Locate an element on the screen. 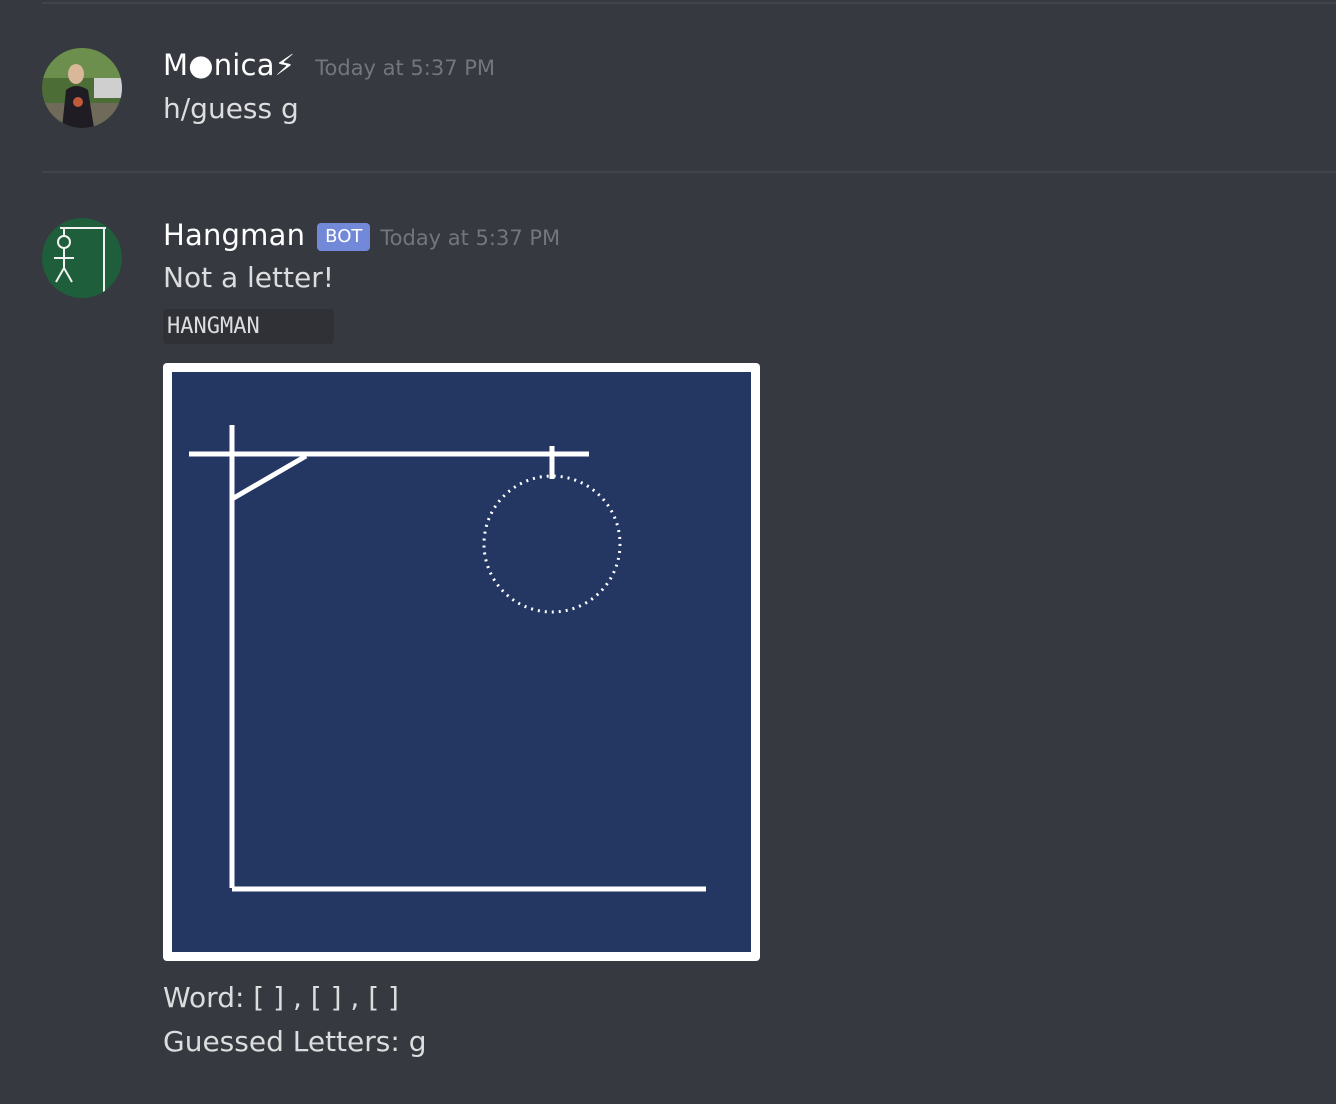 Image resolution: width=1336 pixels, height=1104 pixels. guessed-letters: Guessed Letters: g is located at coordinates (295, 1041).